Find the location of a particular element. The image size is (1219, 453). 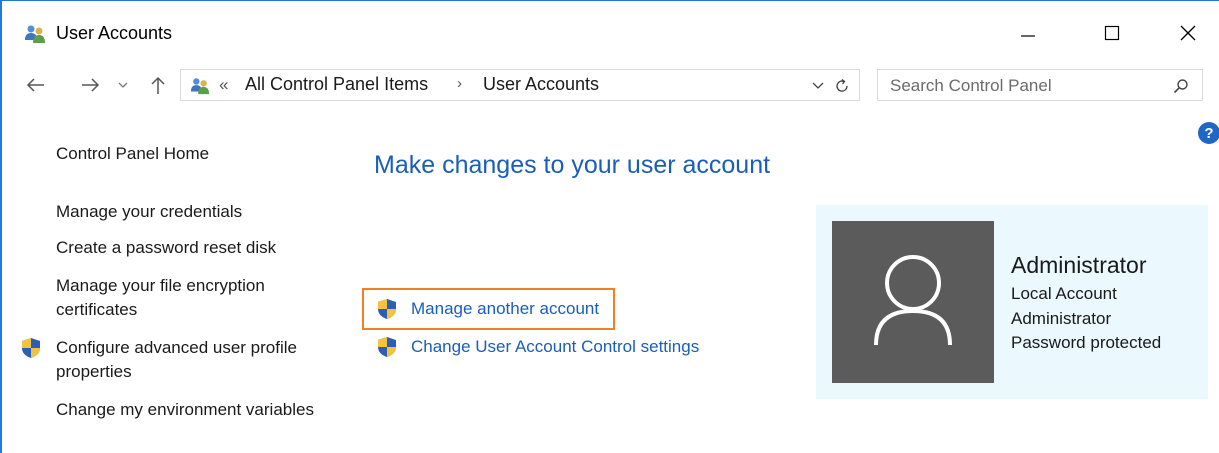

maximize-button is located at coordinates (1112, 33).